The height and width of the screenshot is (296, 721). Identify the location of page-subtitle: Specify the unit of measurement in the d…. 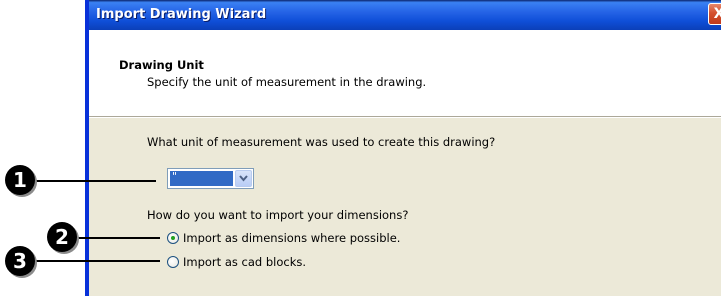
(287, 82).